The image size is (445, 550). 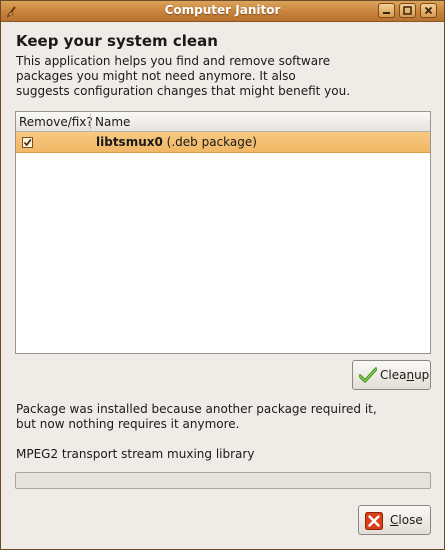 What do you see at coordinates (56, 122) in the screenshot?
I see `column-header-remove-fix: Remove/fix?` at bounding box center [56, 122].